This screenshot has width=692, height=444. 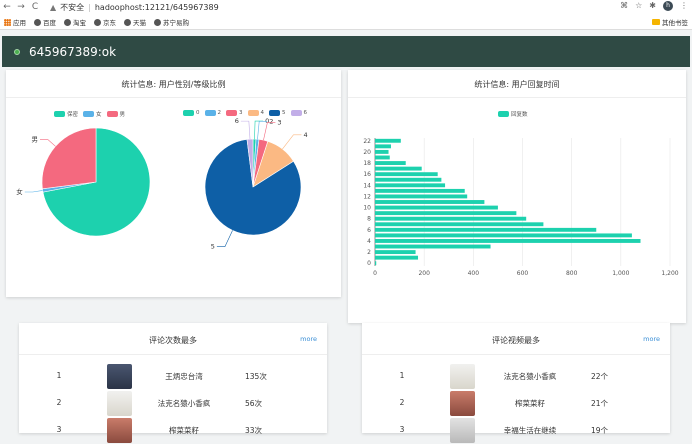 I want to click on table-row: 1 法克名猿小香疯 22个, so click(x=516, y=377).